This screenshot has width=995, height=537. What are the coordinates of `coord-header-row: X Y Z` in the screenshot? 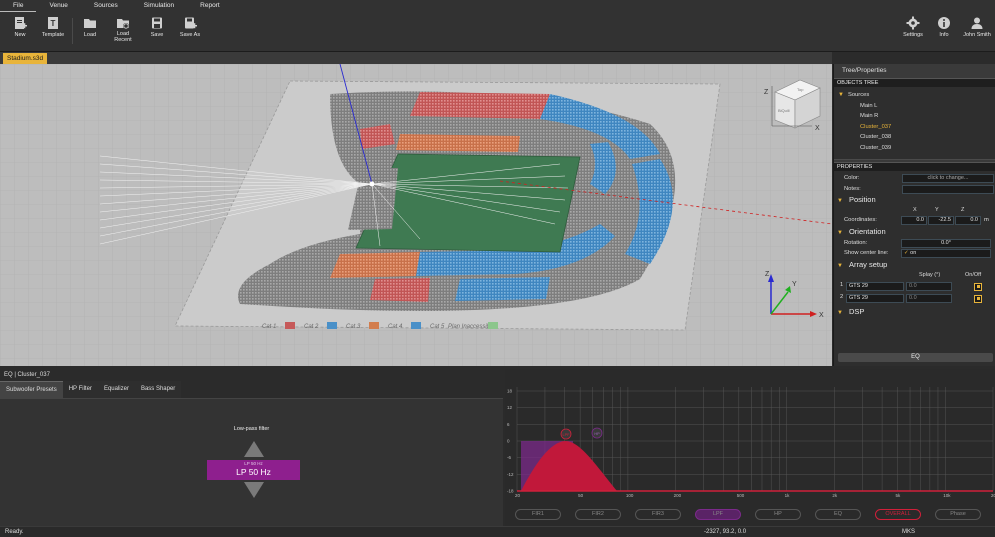 It's located at (914, 210).